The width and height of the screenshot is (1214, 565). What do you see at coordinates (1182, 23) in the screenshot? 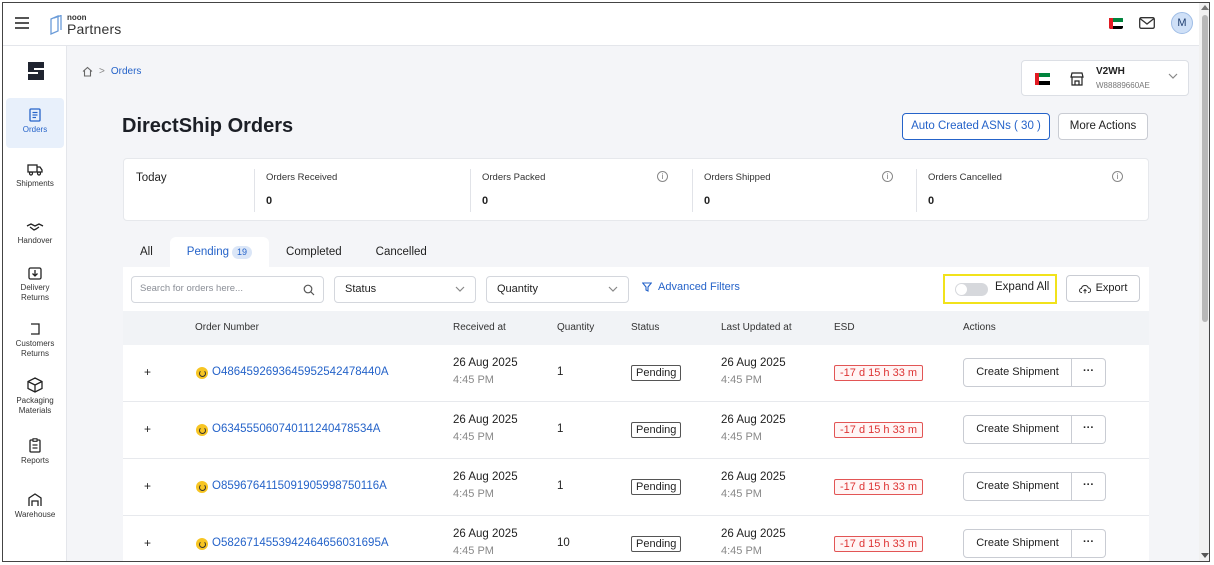
I see `user-avatar: M` at bounding box center [1182, 23].